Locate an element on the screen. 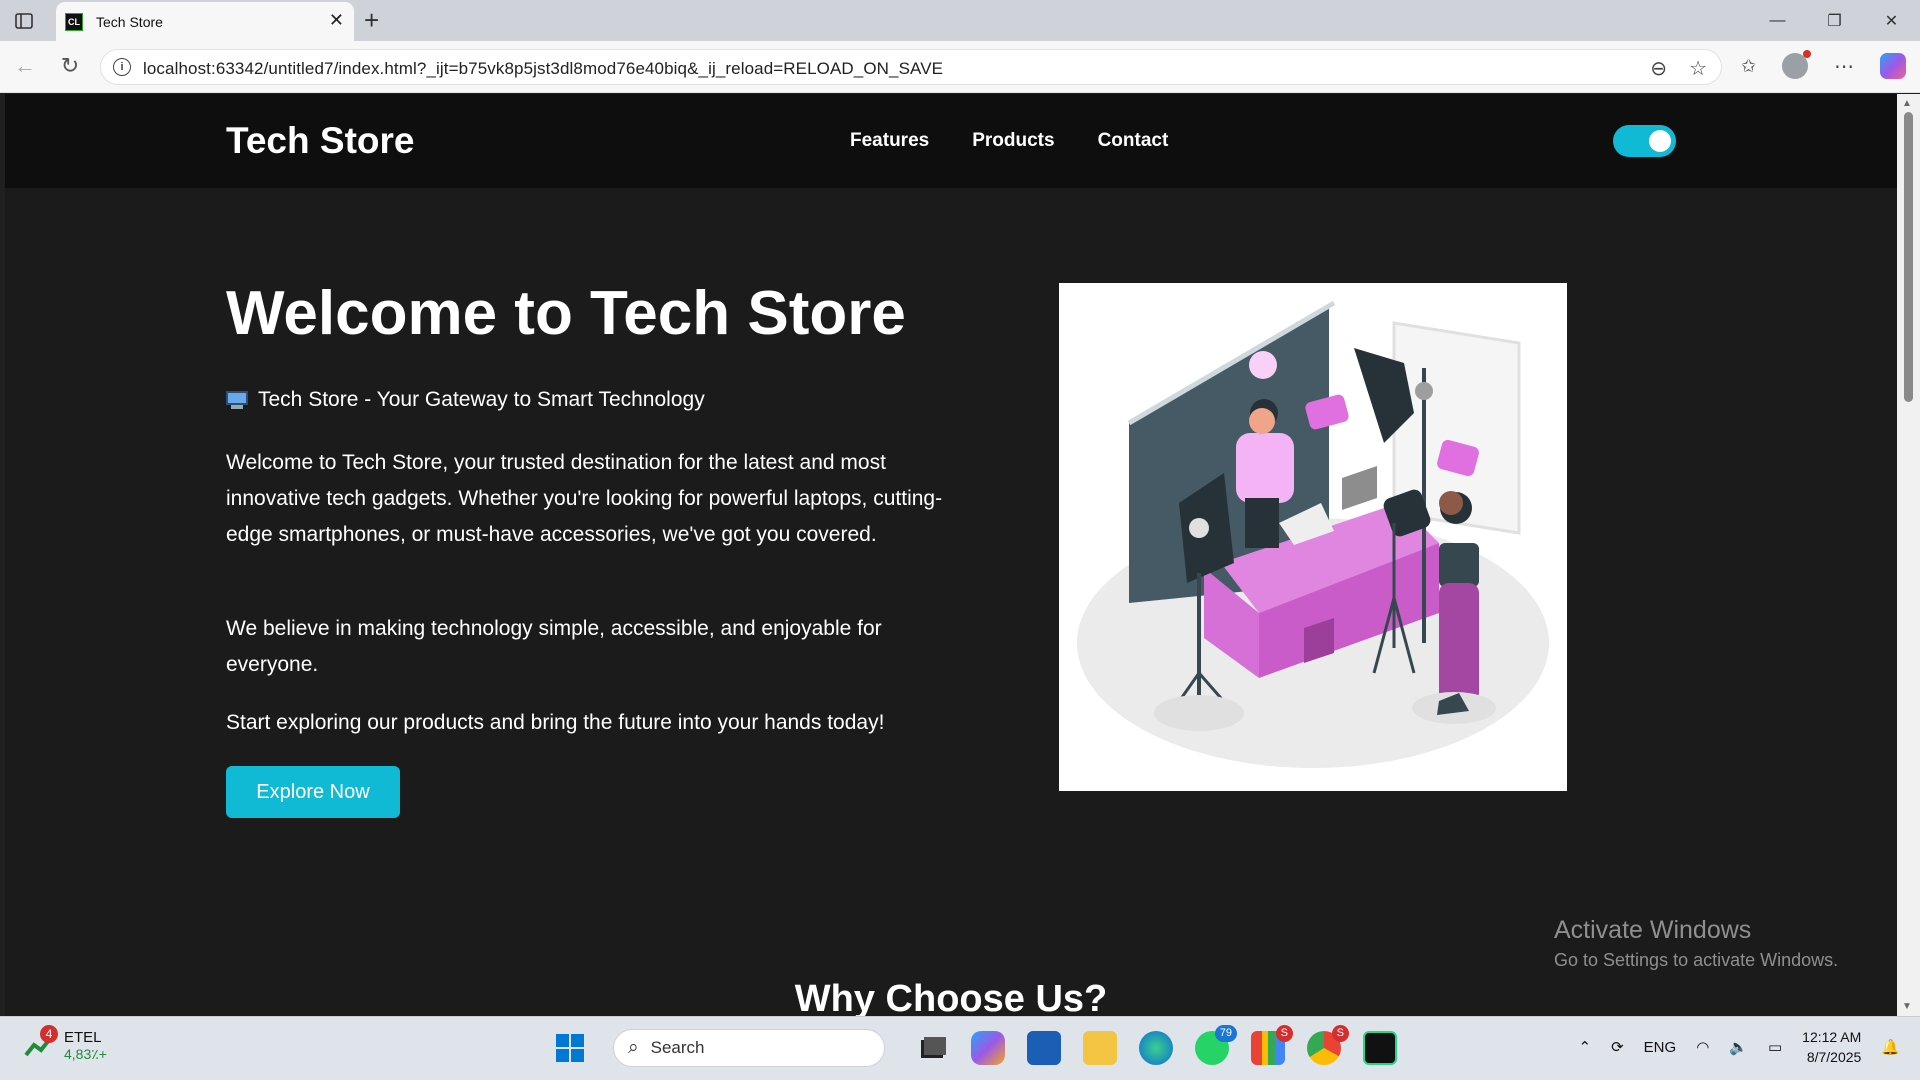 Image resolution: width=1920 pixels, height=1080 pixels. search-icon: ⌕ is located at coordinates (633, 1047).